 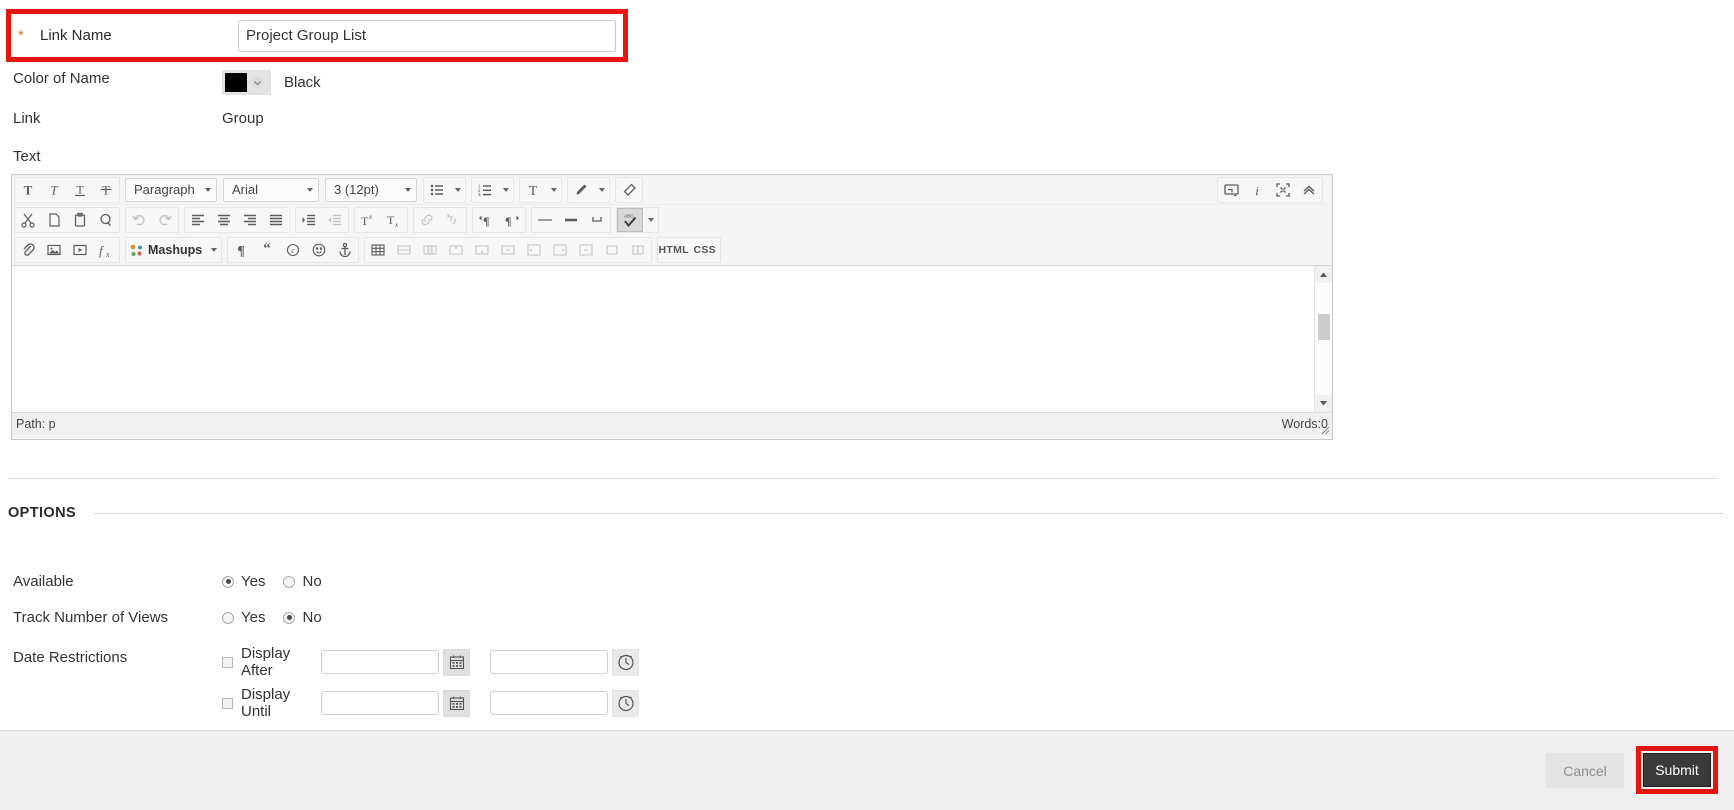 What do you see at coordinates (371, 189) in the screenshot?
I see `font-size-select: 3 (12pt)` at bounding box center [371, 189].